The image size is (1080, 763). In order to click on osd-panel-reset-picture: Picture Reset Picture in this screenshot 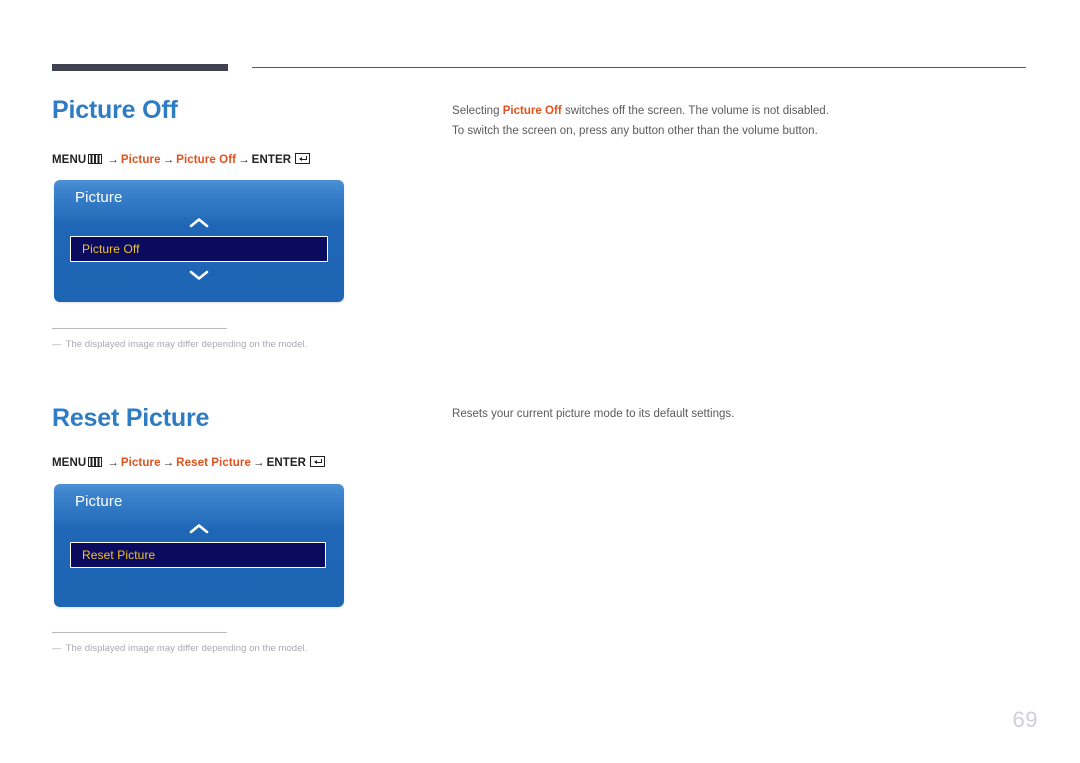, I will do `click(199, 545)`.